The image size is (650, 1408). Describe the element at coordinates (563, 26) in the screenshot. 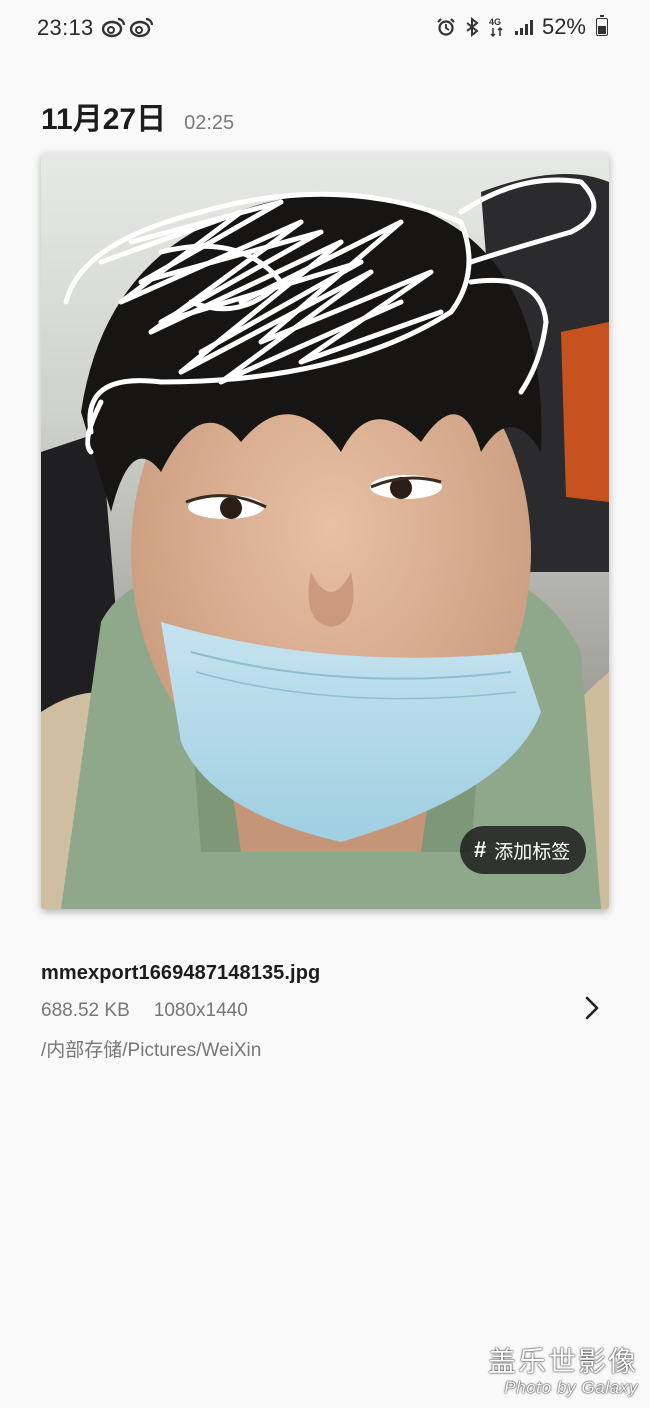

I see `battery-percentage: 52%` at that location.